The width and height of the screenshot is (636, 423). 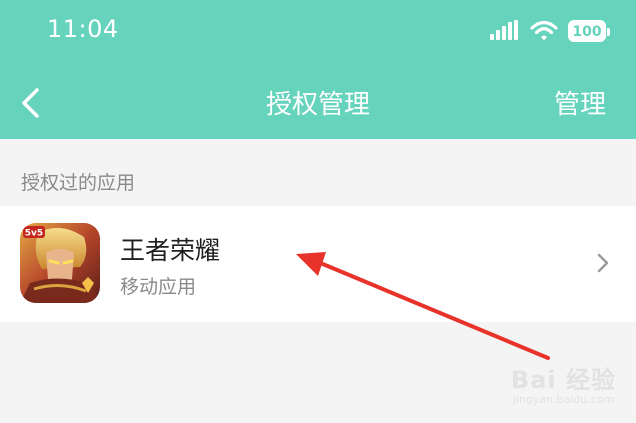 I want to click on watermark-url: jingyan.baidu.com, so click(x=563, y=399).